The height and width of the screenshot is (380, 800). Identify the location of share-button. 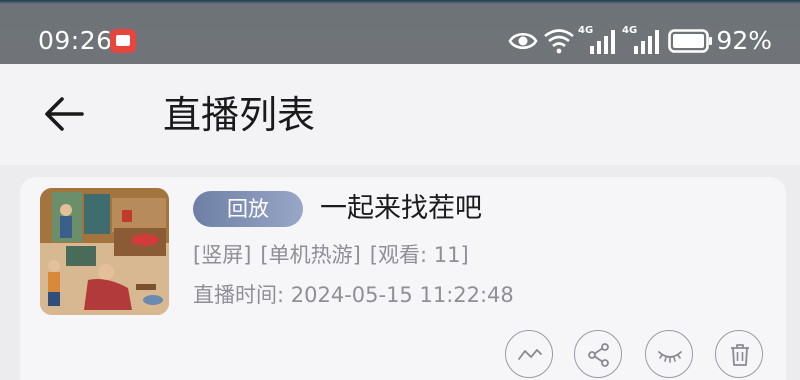
(598, 354).